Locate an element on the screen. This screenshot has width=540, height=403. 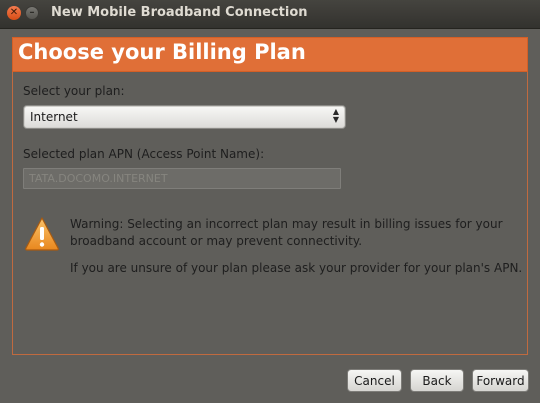
title-bar: ✕ – New Mobile Broadband Connection is located at coordinates (270, 14).